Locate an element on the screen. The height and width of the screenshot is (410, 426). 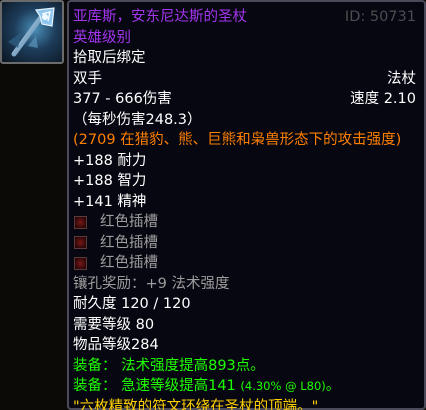
stat-intellect: +188 智力 is located at coordinates (110, 181).